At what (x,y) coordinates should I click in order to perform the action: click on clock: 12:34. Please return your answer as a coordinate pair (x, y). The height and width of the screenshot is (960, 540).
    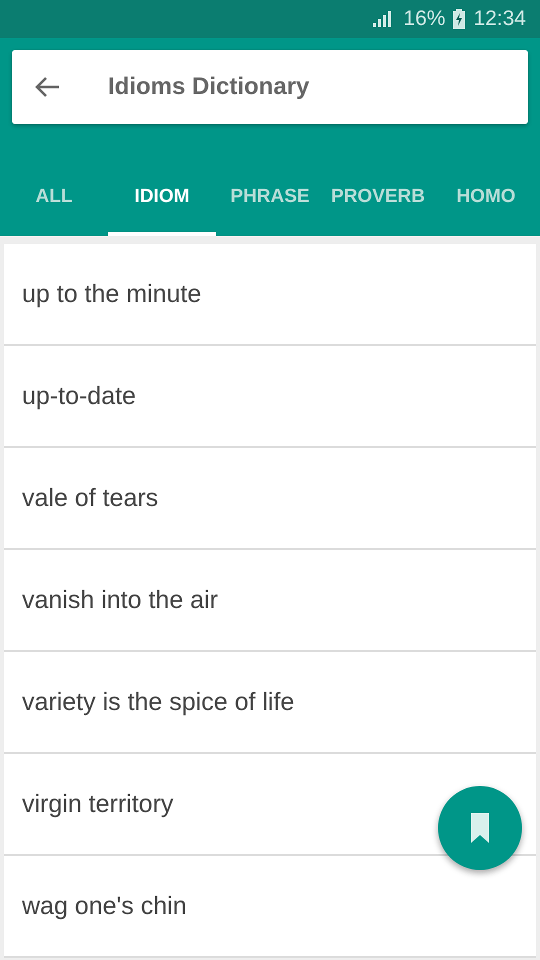
    Looking at the image, I should click on (499, 19).